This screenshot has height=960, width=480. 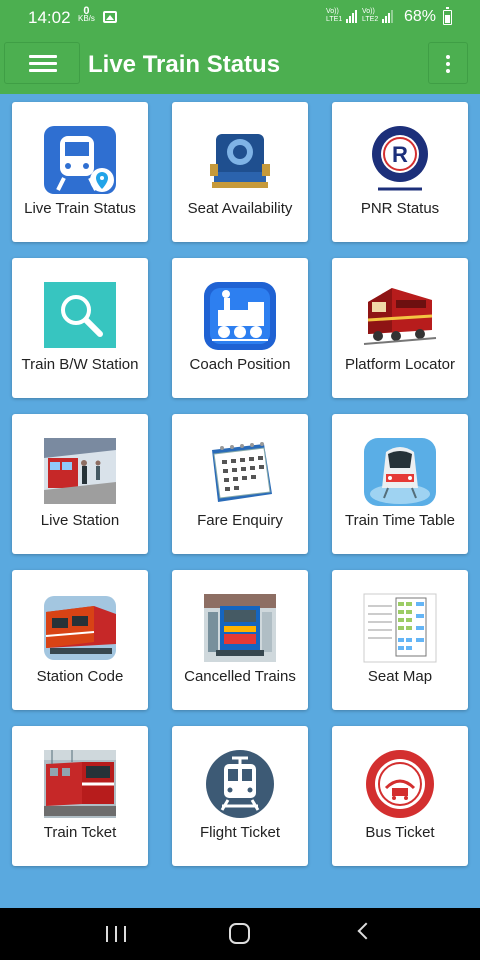 I want to click on app-bar: Live Train Status, so click(x=240, y=65).